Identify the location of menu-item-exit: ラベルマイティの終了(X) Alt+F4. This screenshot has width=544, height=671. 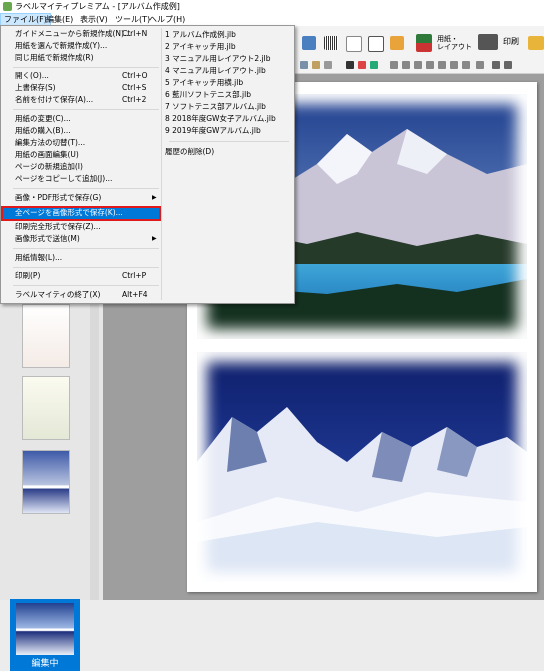
(81, 295).